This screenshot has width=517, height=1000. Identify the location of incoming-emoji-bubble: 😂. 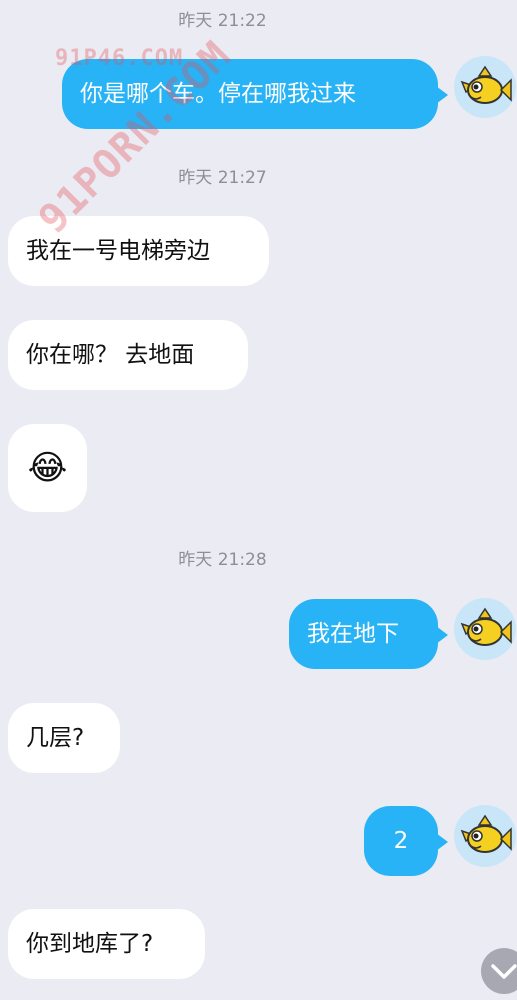
(47, 468).